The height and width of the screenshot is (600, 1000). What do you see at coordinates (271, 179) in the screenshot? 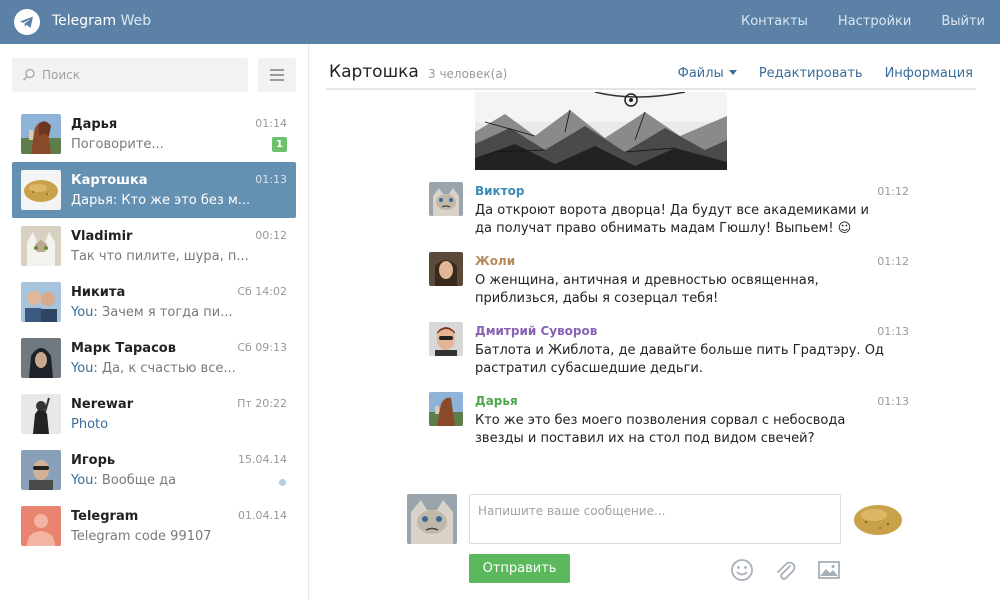
I see `dialog-time: 01:13` at bounding box center [271, 179].